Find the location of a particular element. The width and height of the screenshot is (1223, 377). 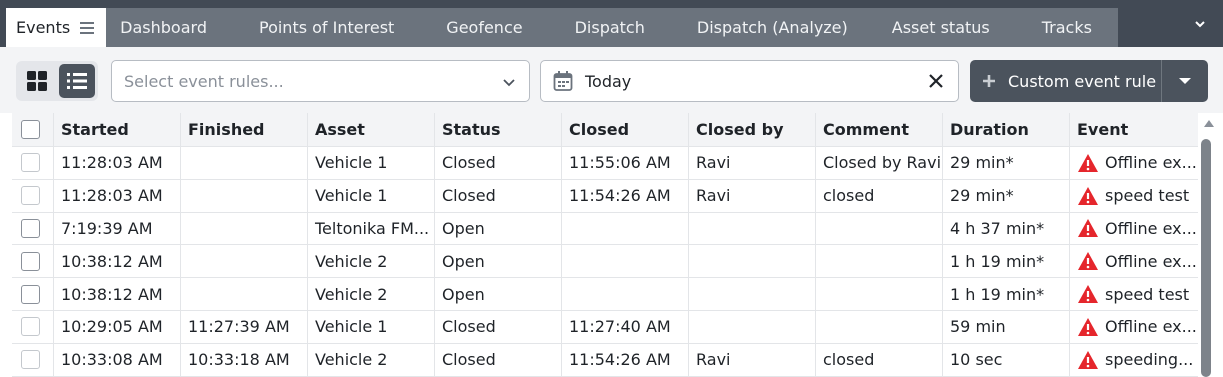

hamburger-icon is located at coordinates (87, 27).